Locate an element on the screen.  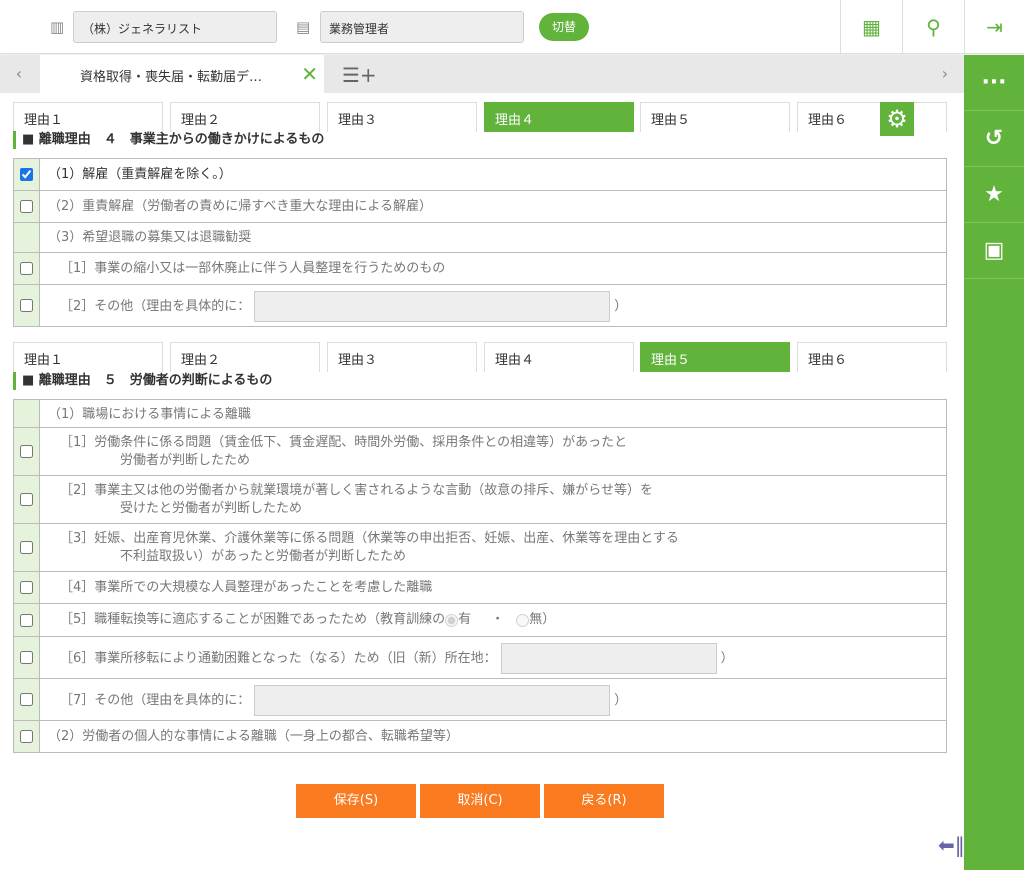
row-label: （1）職場における事情による離職 is located at coordinates (149, 414).